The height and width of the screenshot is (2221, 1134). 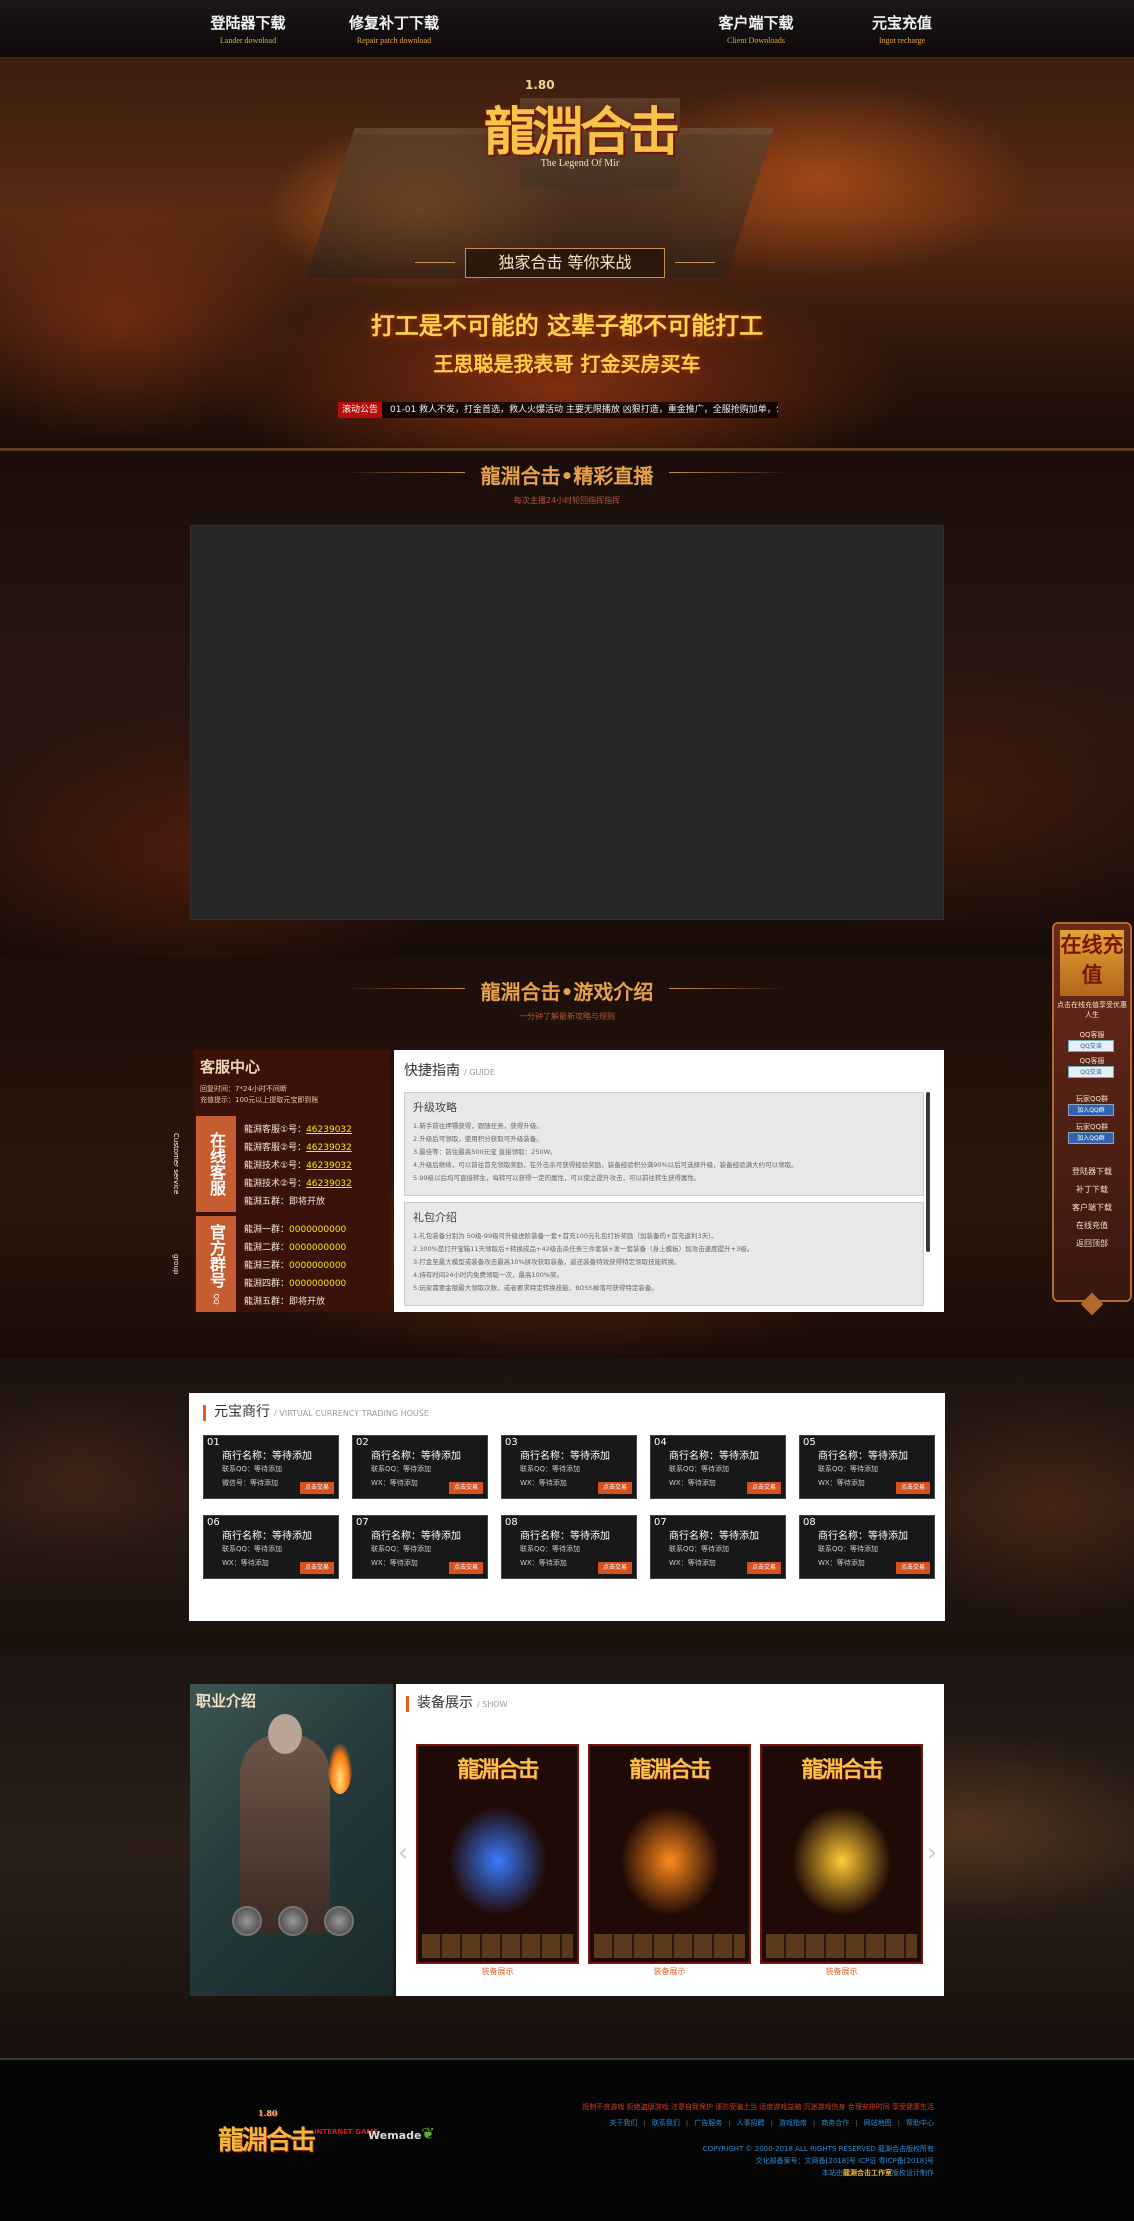 I want to click on side-link-recharge: 在线充值, so click(x=1092, y=1225).